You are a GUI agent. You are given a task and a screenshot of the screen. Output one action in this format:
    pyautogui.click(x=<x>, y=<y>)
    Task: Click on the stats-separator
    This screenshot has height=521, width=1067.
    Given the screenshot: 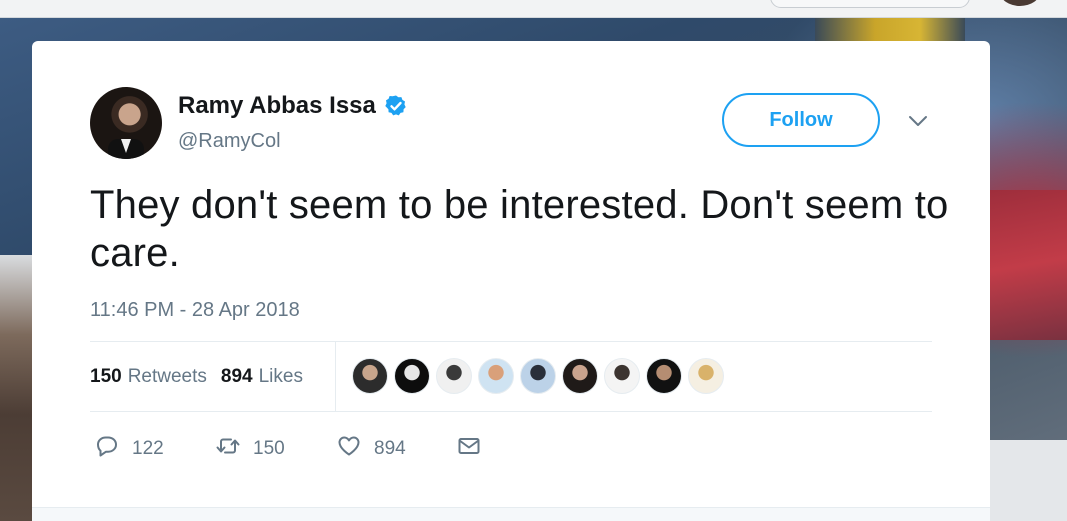 What is the action you would take?
    pyautogui.click(x=335, y=376)
    